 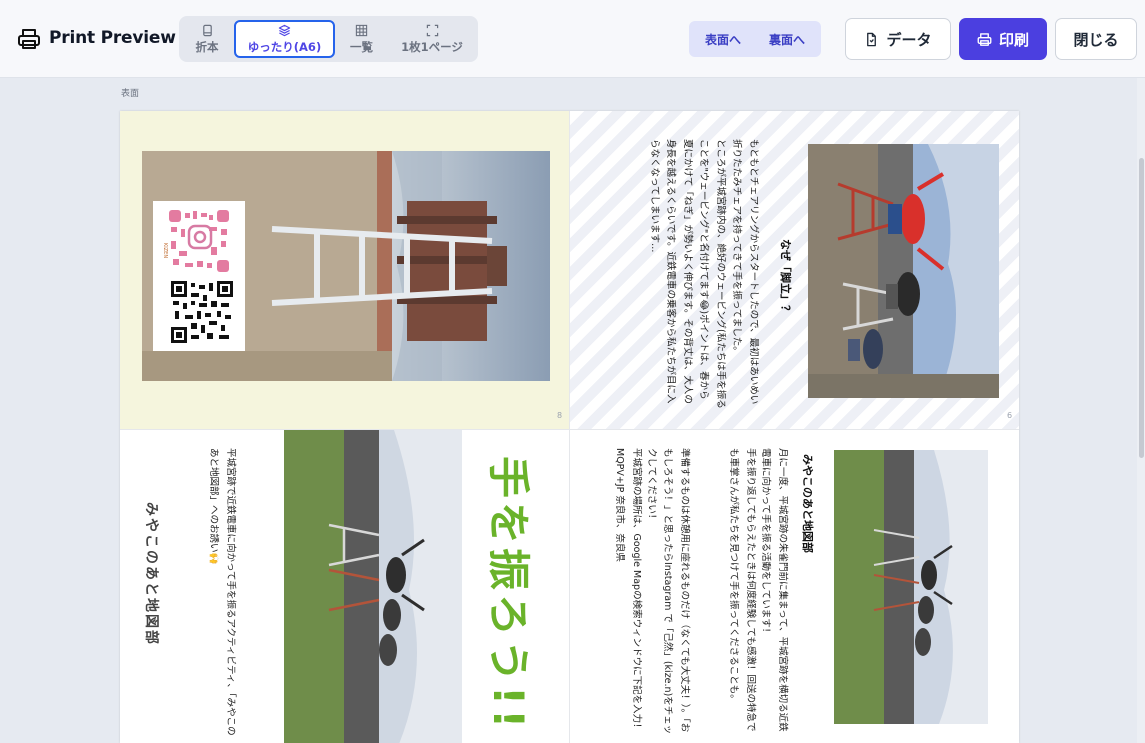 I want to click on file-icon, so click(x=872, y=39).